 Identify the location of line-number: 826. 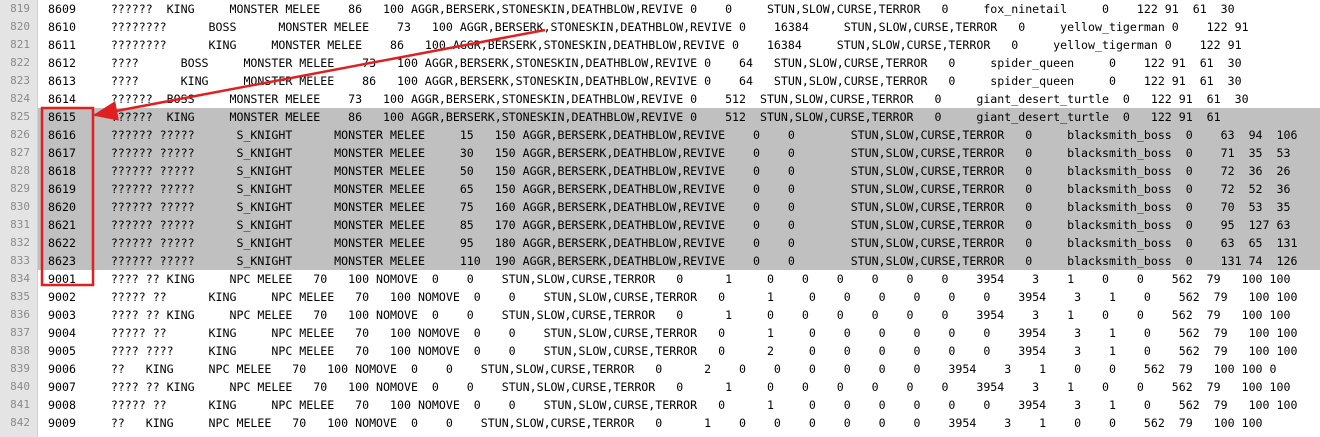
(20, 134).